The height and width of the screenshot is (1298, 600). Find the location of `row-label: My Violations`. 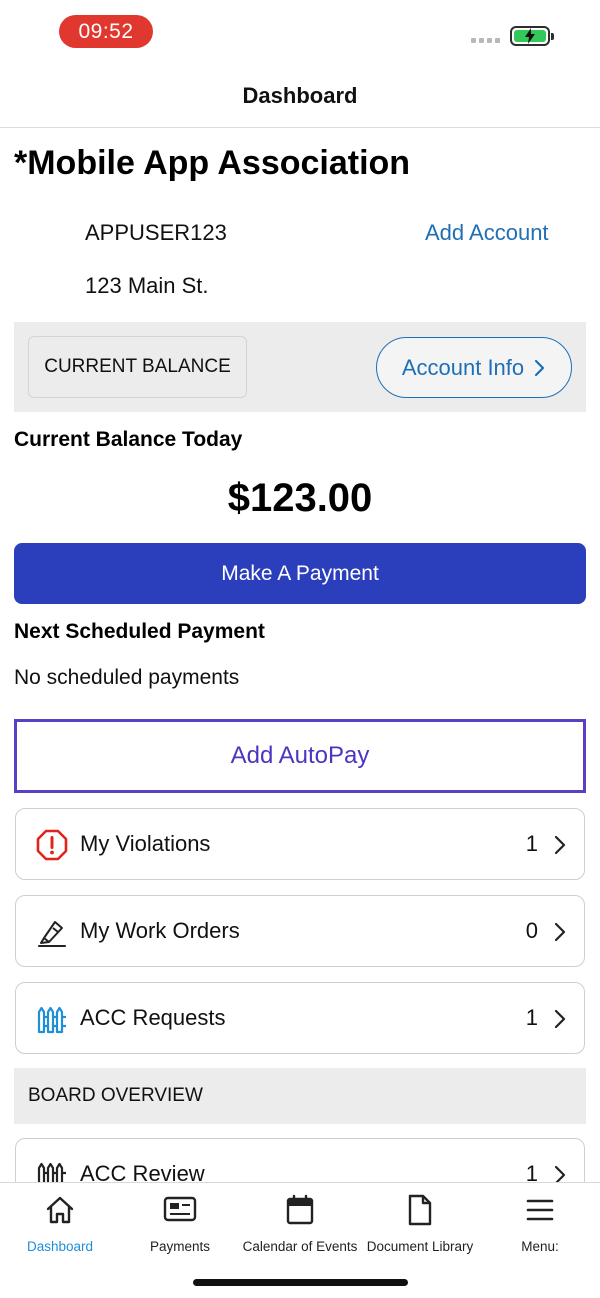

row-label: My Violations is located at coordinates (145, 843).